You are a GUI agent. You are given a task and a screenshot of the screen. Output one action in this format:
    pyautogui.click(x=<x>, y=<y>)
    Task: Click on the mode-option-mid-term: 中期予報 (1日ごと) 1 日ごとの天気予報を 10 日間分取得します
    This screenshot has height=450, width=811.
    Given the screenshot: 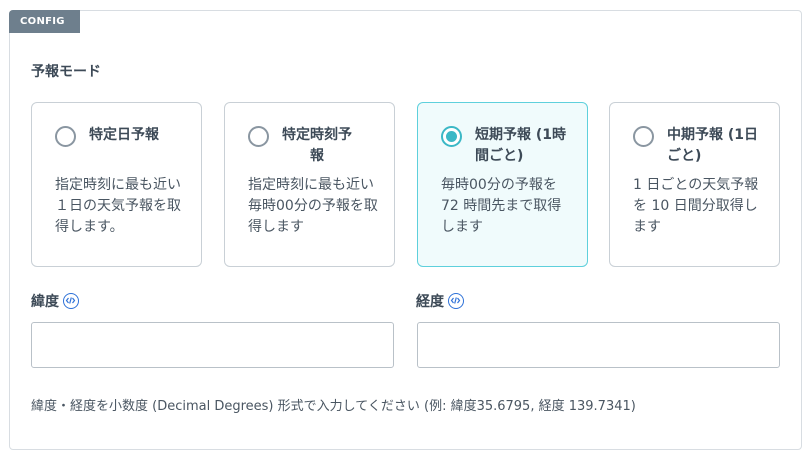 What is the action you would take?
    pyautogui.click(x=694, y=184)
    